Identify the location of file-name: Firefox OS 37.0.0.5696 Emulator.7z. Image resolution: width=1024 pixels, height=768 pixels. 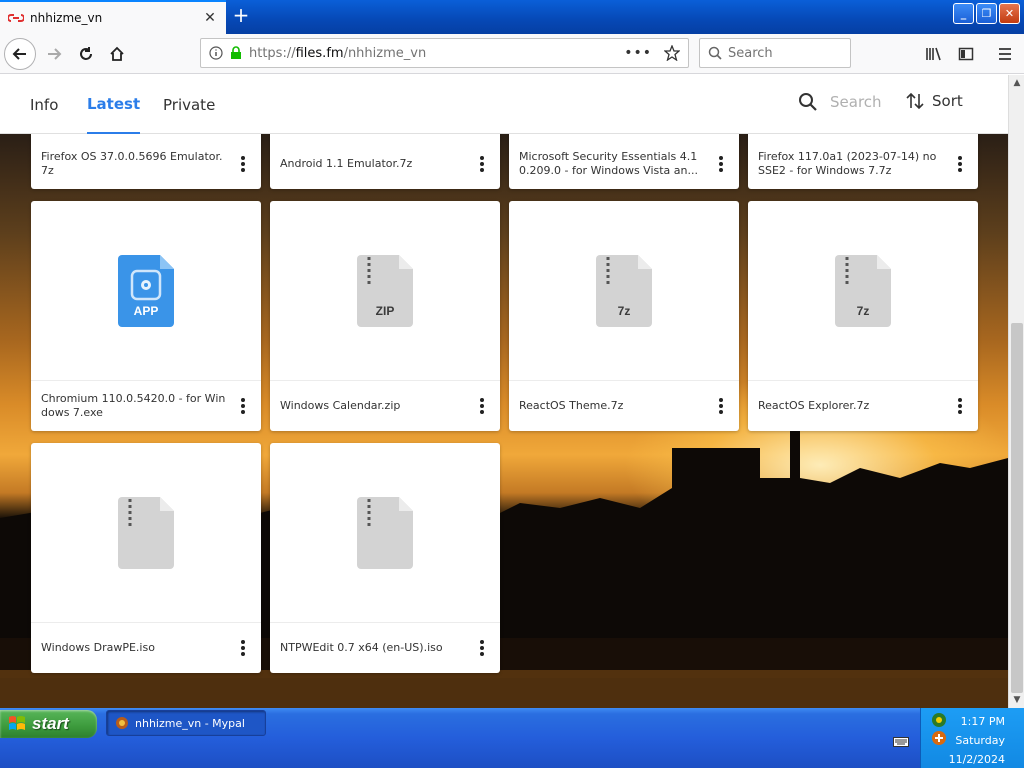
(132, 163).